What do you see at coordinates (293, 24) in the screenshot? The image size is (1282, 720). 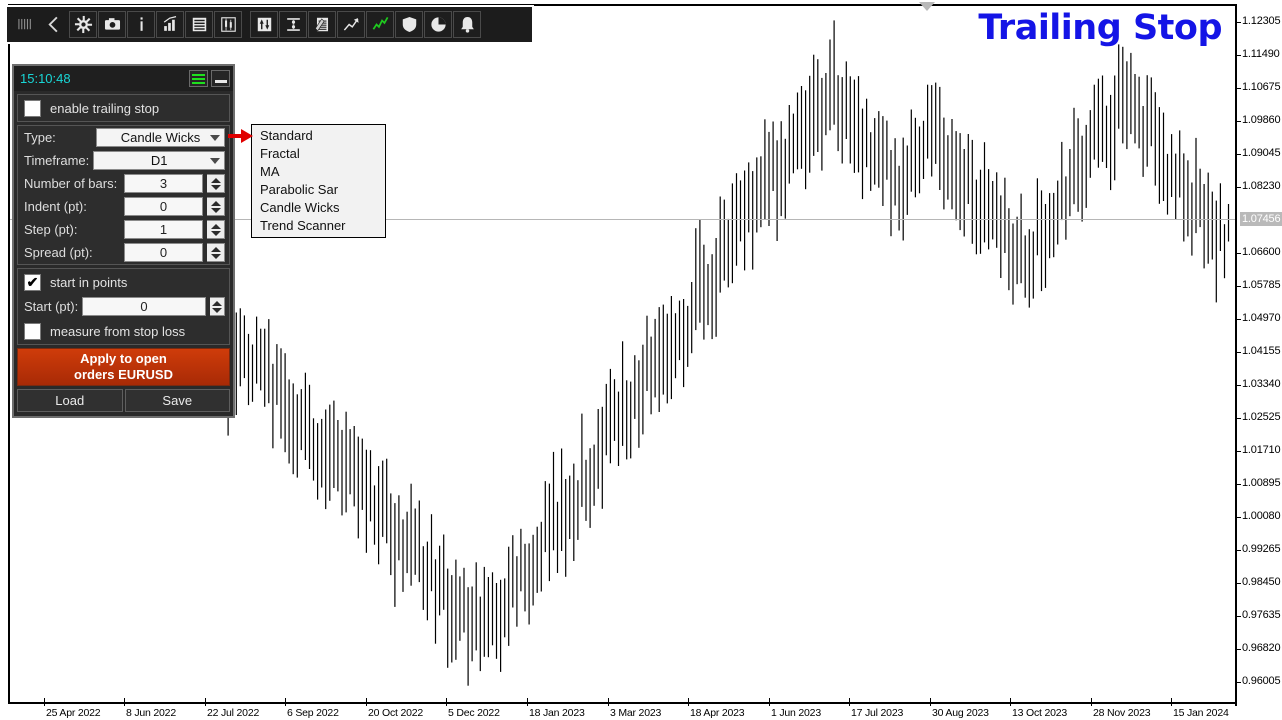 I see `spread-ibeam-icon` at bounding box center [293, 24].